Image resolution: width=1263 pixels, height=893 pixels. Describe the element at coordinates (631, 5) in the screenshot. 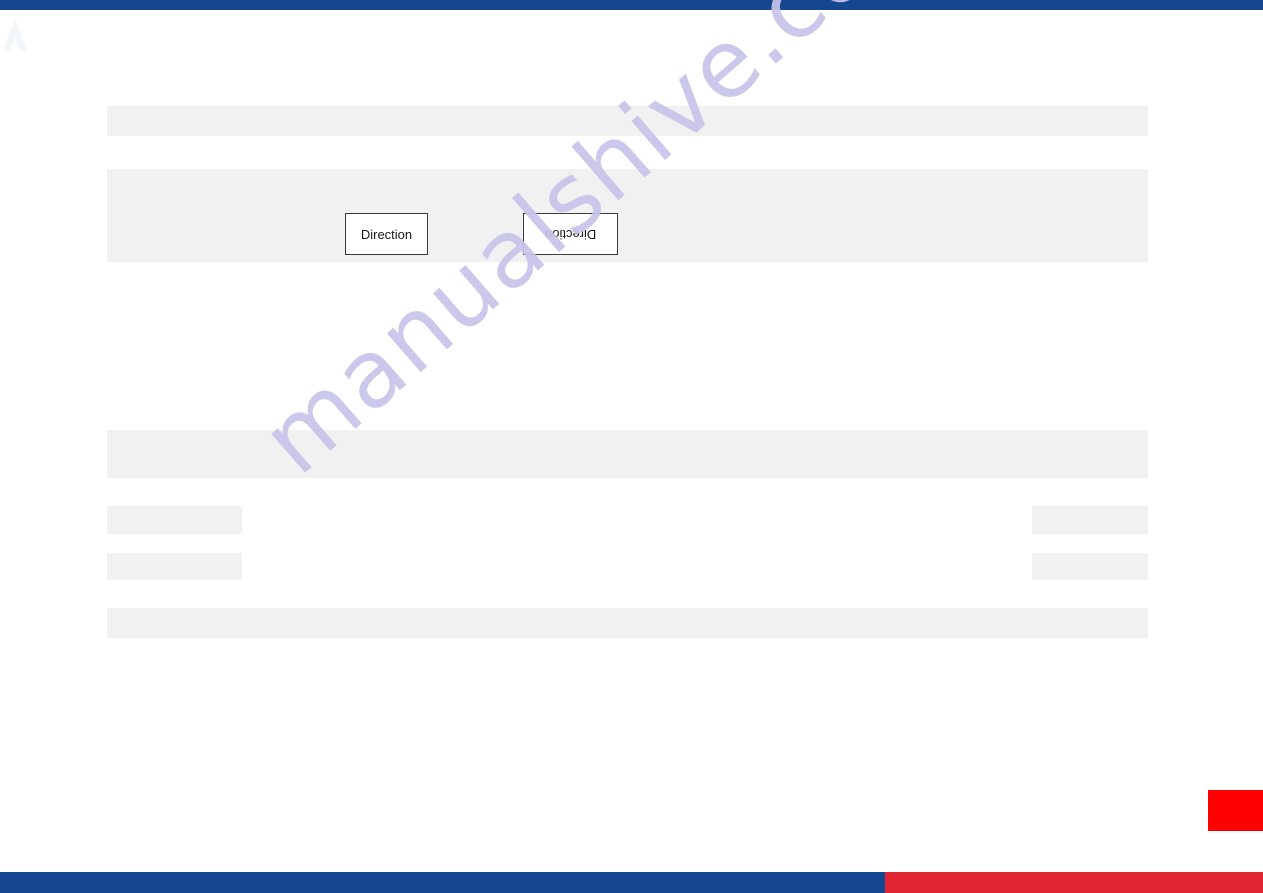

I see `top-accent-bar` at that location.